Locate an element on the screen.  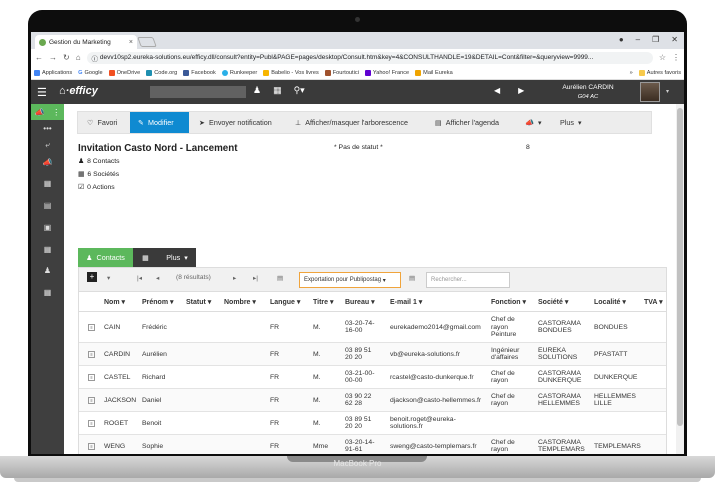
bookmark-onedrive: OneDrive is located at coordinates (124, 72).